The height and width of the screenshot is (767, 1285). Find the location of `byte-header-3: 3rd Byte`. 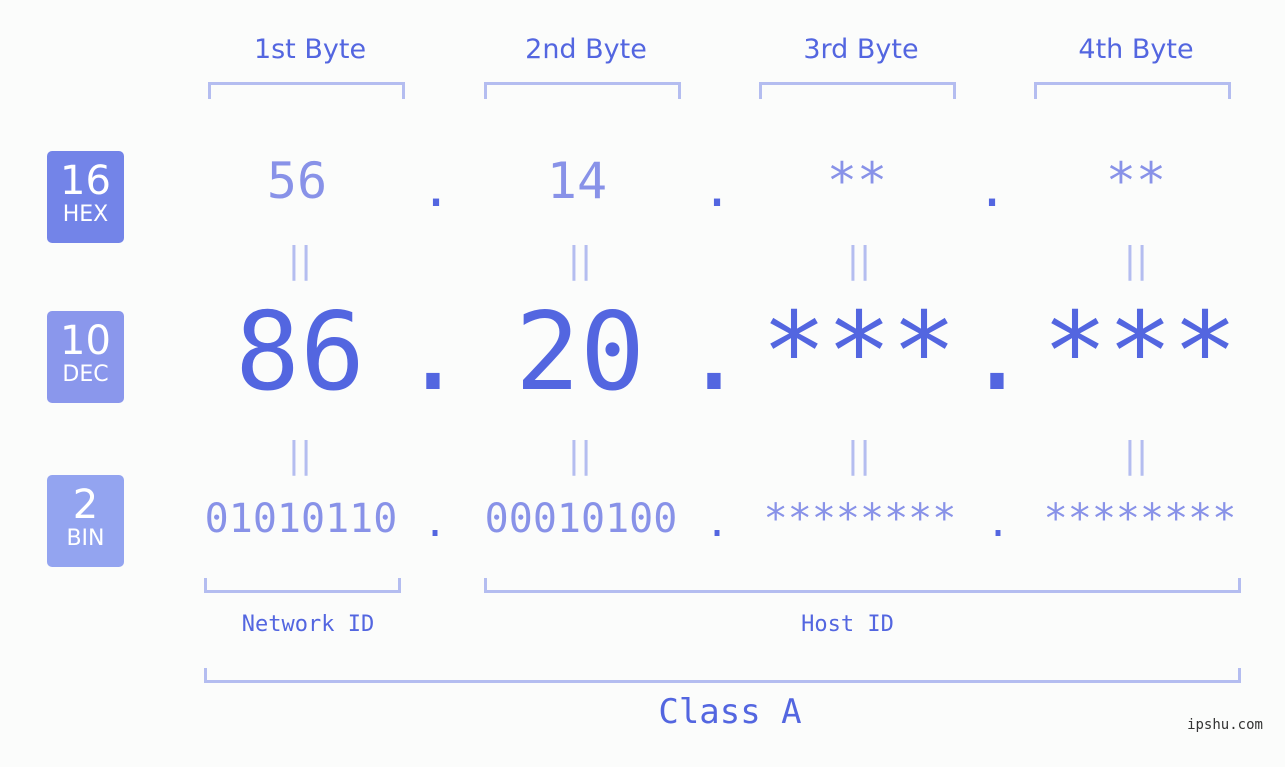

byte-header-3: 3rd Byte is located at coordinates (861, 49).